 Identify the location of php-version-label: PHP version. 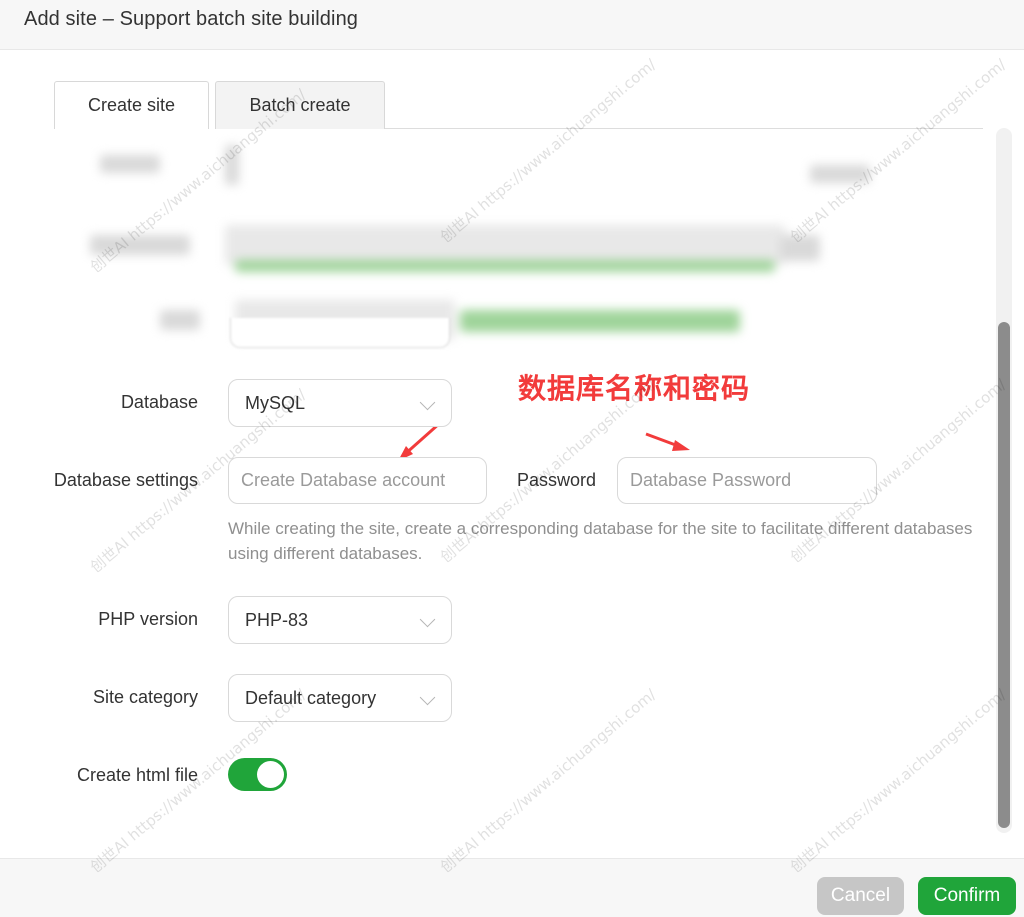
(148, 619).